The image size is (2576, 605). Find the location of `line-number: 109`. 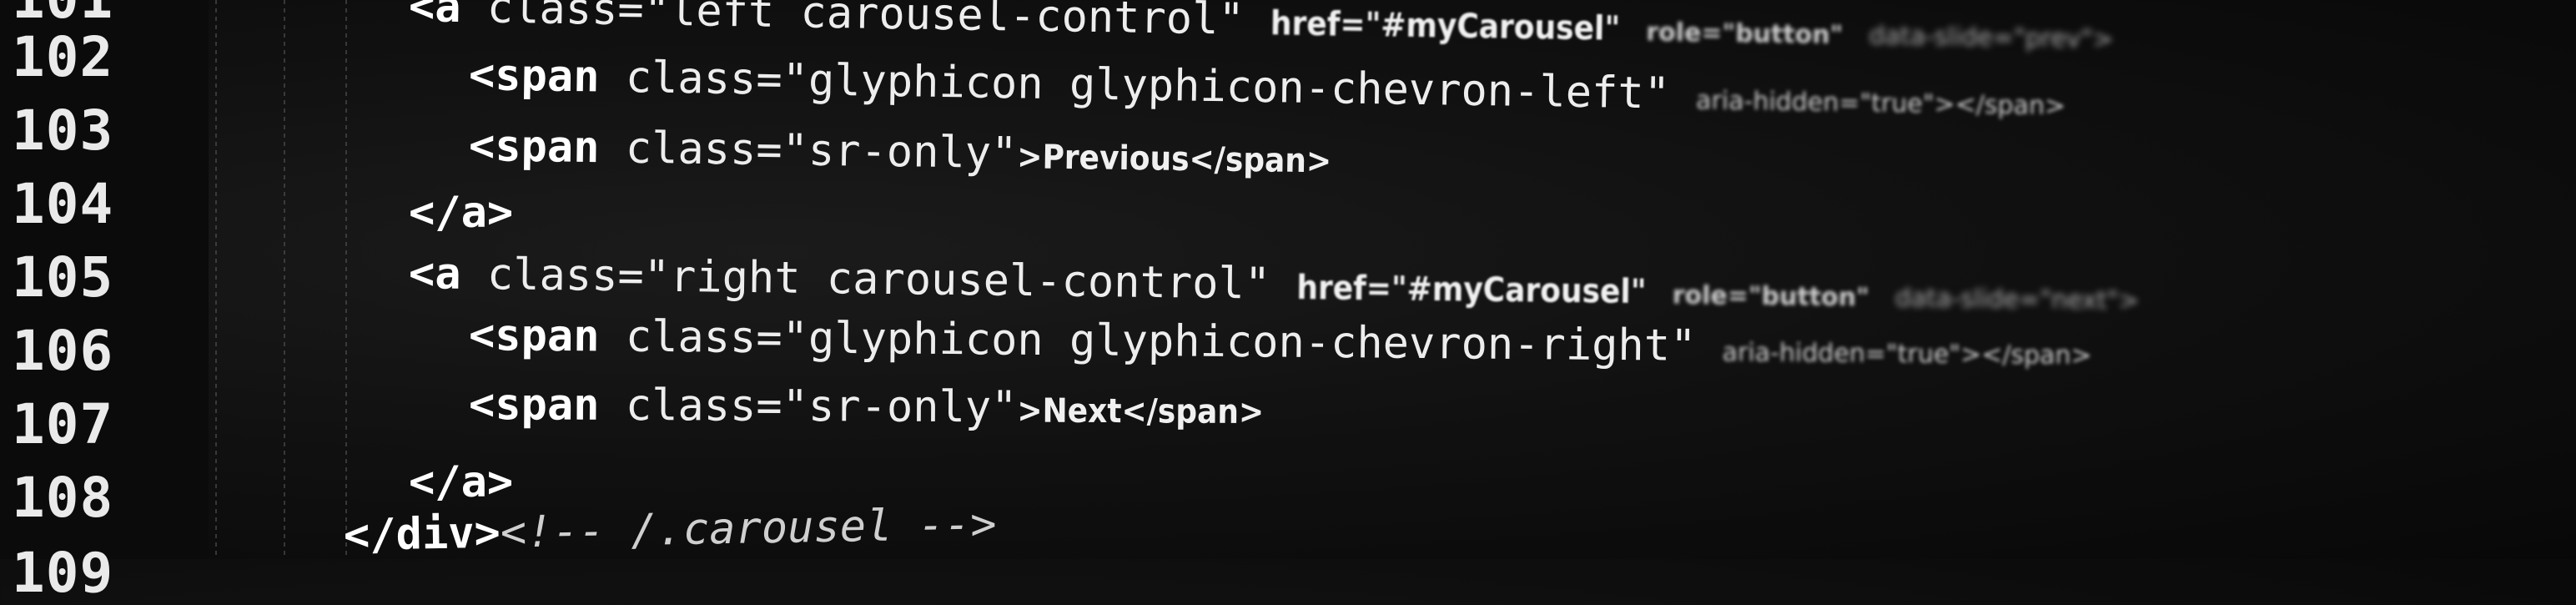

line-number: 109 is located at coordinates (63, 573).